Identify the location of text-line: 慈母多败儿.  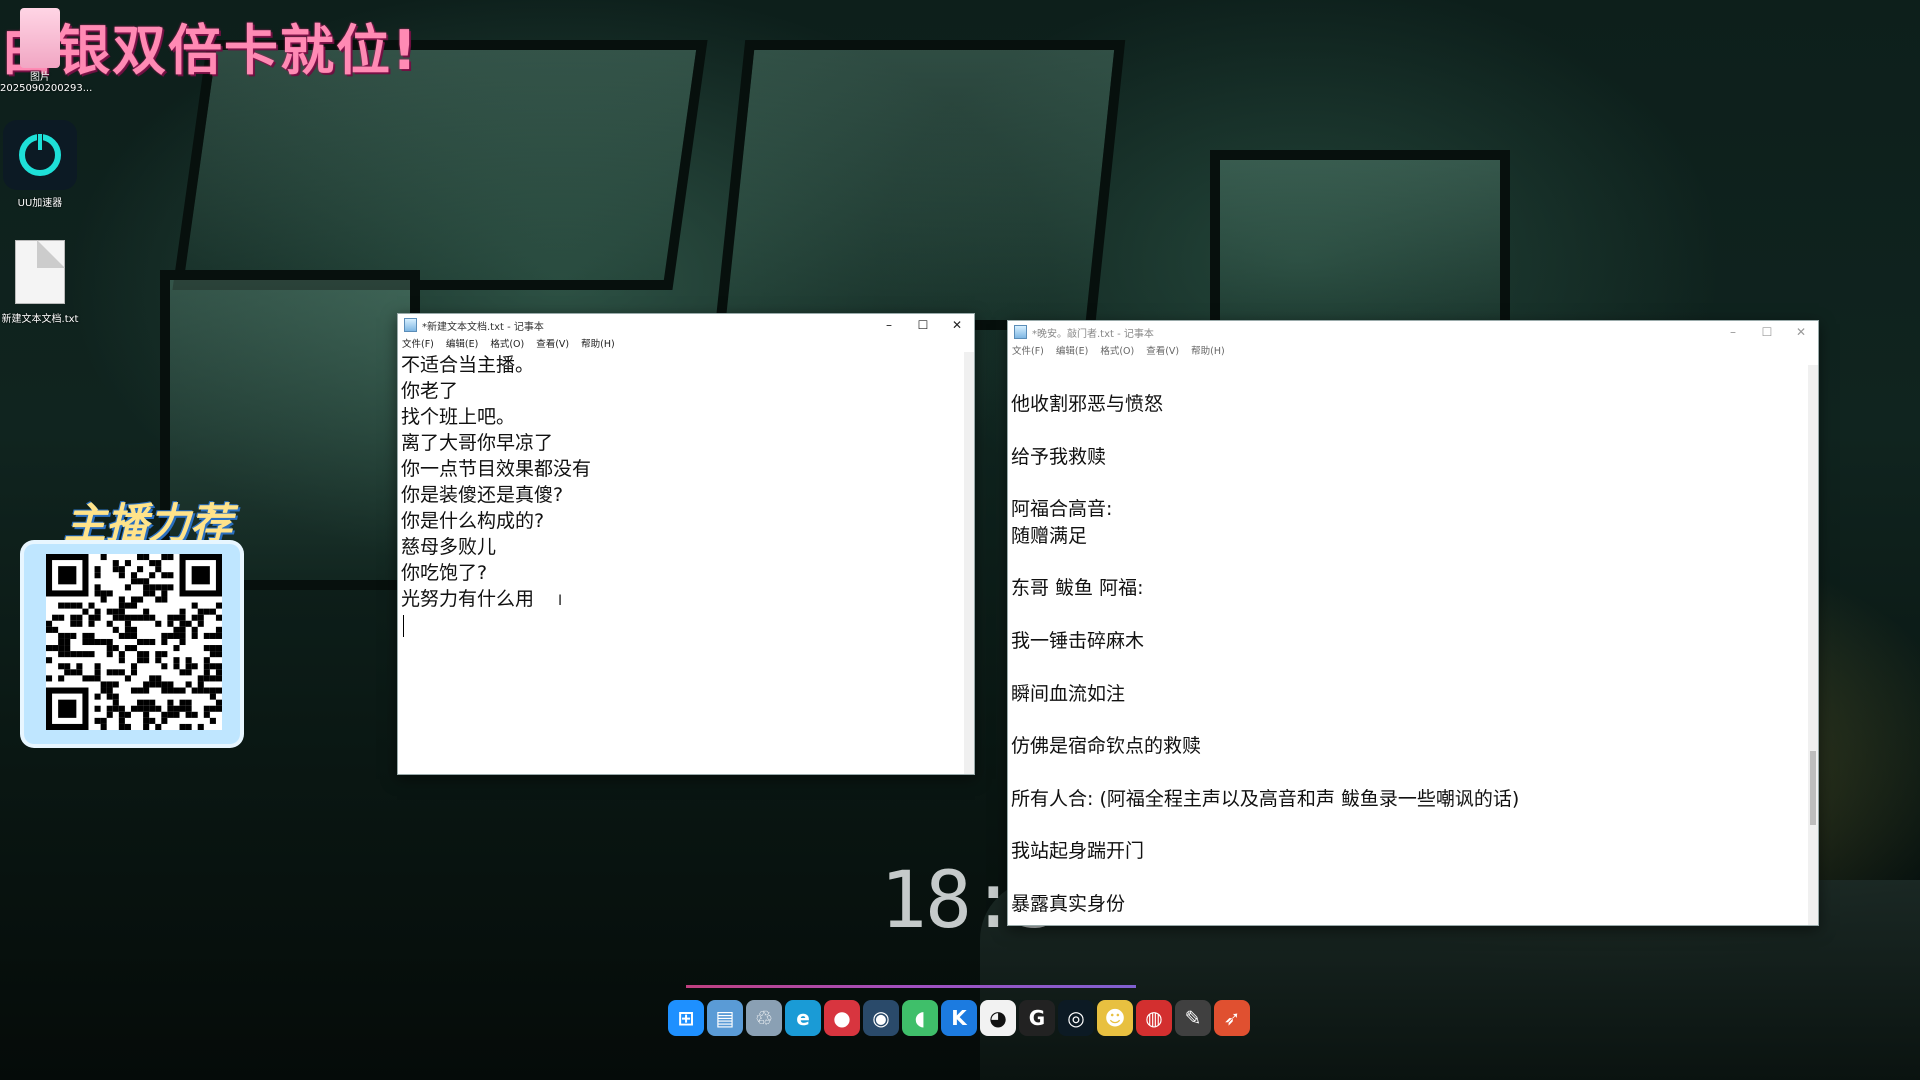
(449, 547).